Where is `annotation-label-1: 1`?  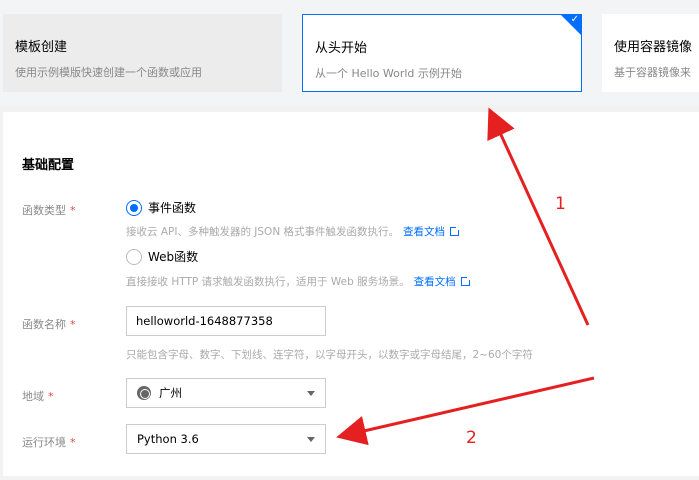 annotation-label-1: 1 is located at coordinates (560, 204).